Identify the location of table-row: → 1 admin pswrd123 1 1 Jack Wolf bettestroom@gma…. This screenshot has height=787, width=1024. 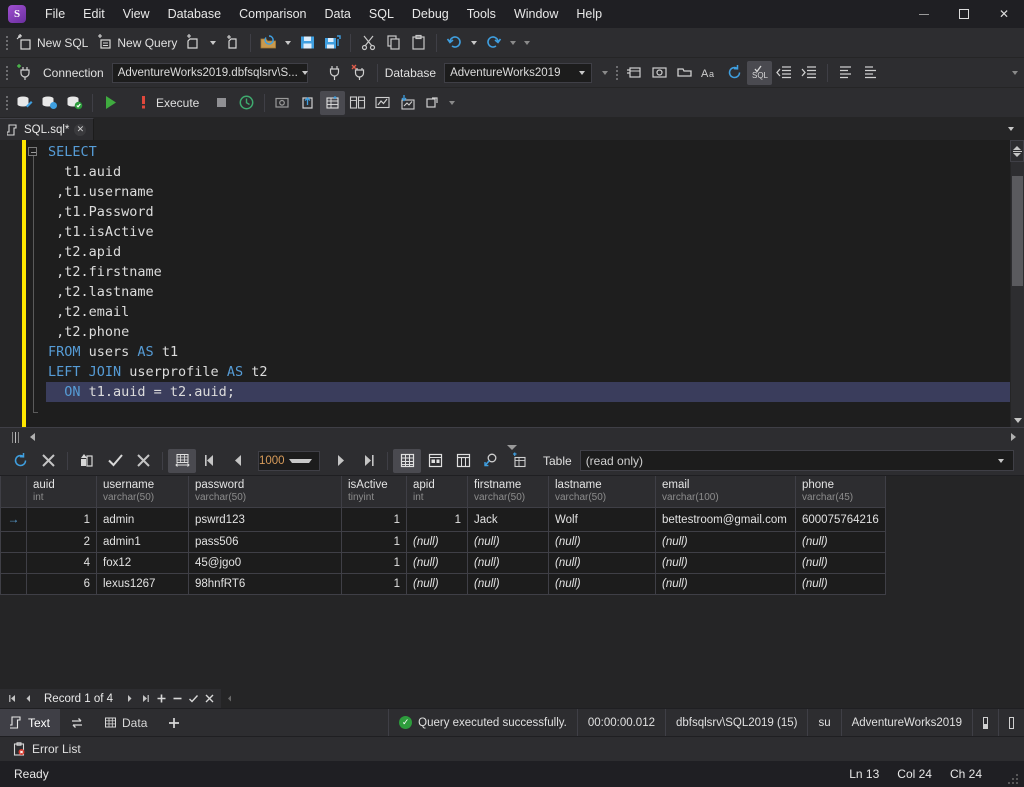
(443, 519).